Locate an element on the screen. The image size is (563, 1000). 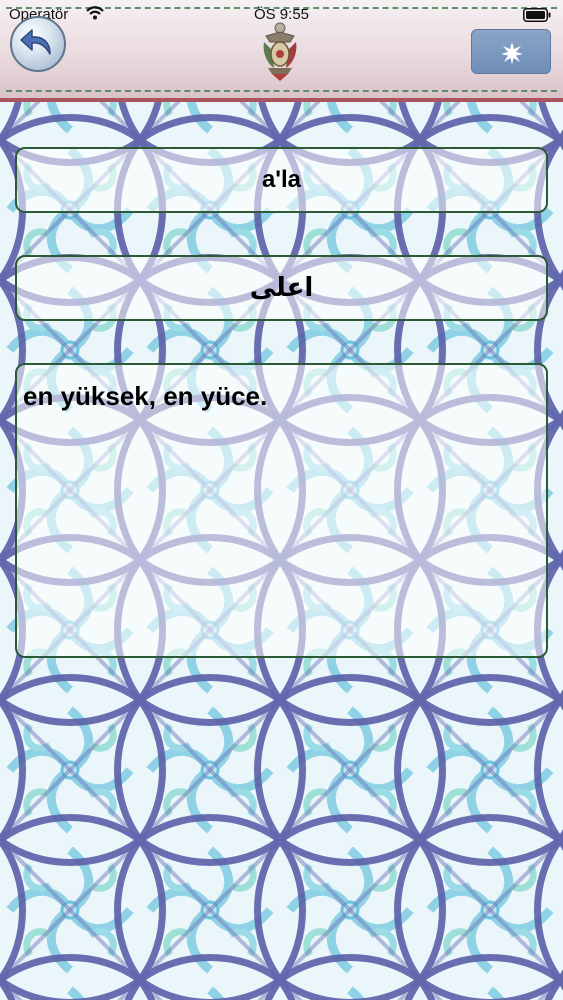
star-burst-icon is located at coordinates (512, 53).